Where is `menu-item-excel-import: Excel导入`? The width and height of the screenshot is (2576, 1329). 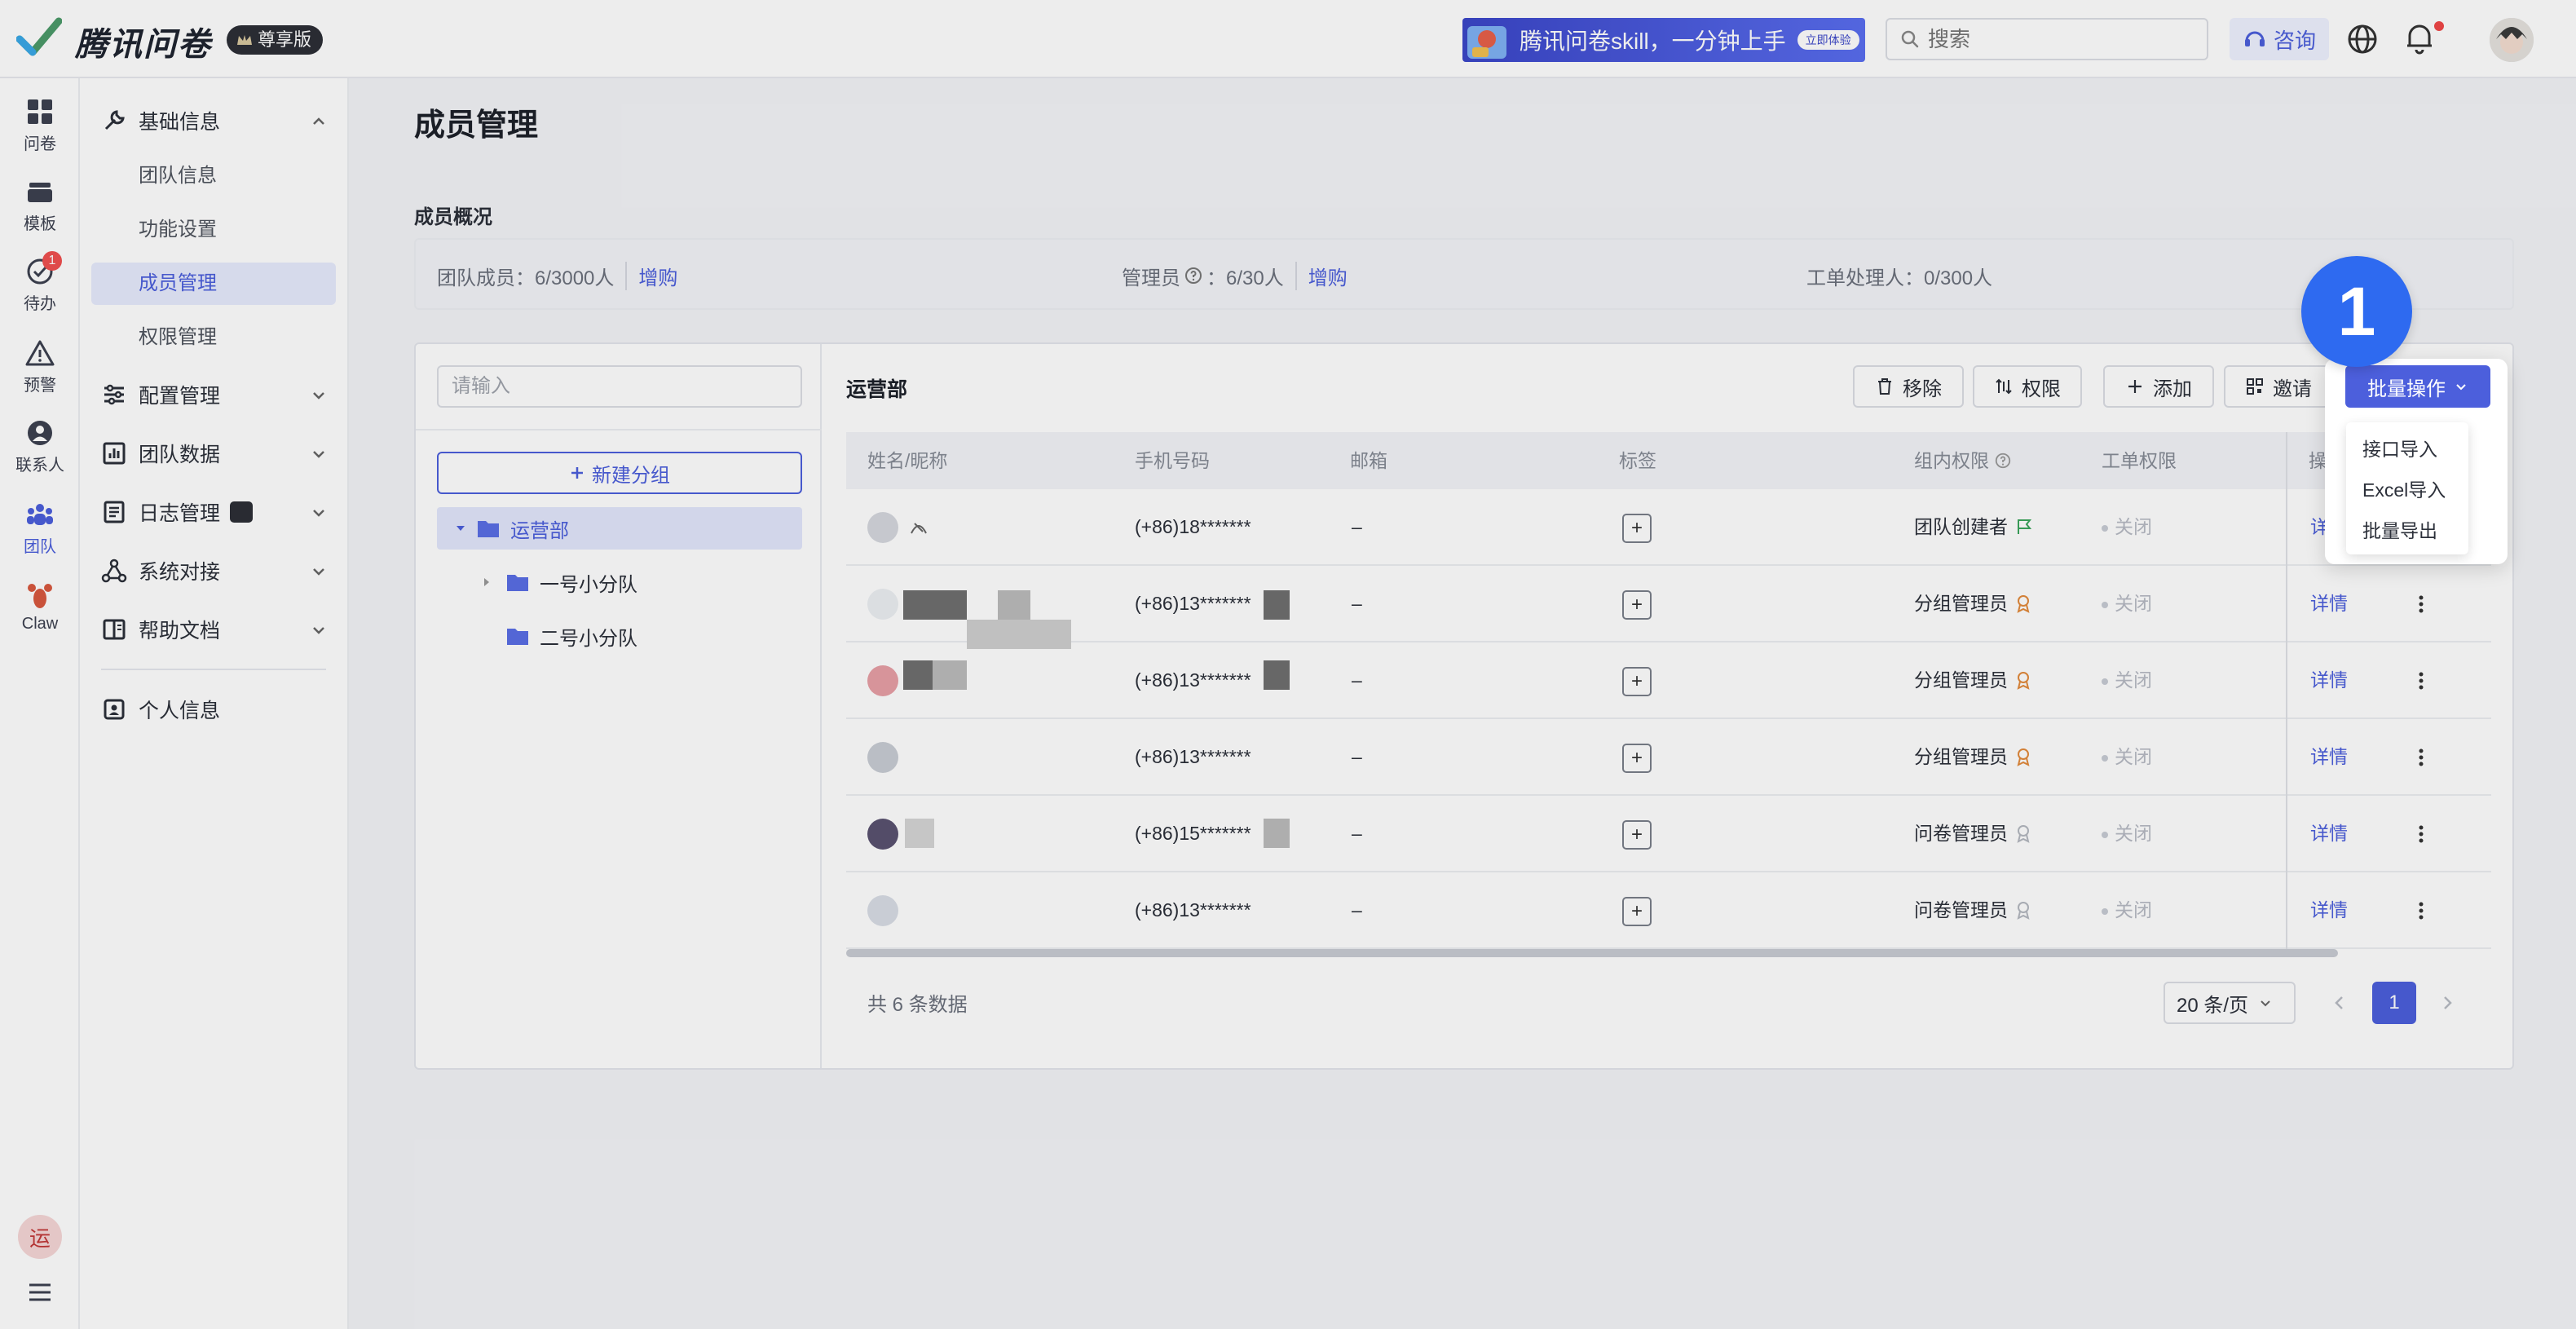
menu-item-excel-import: Excel导入 is located at coordinates (2407, 490).